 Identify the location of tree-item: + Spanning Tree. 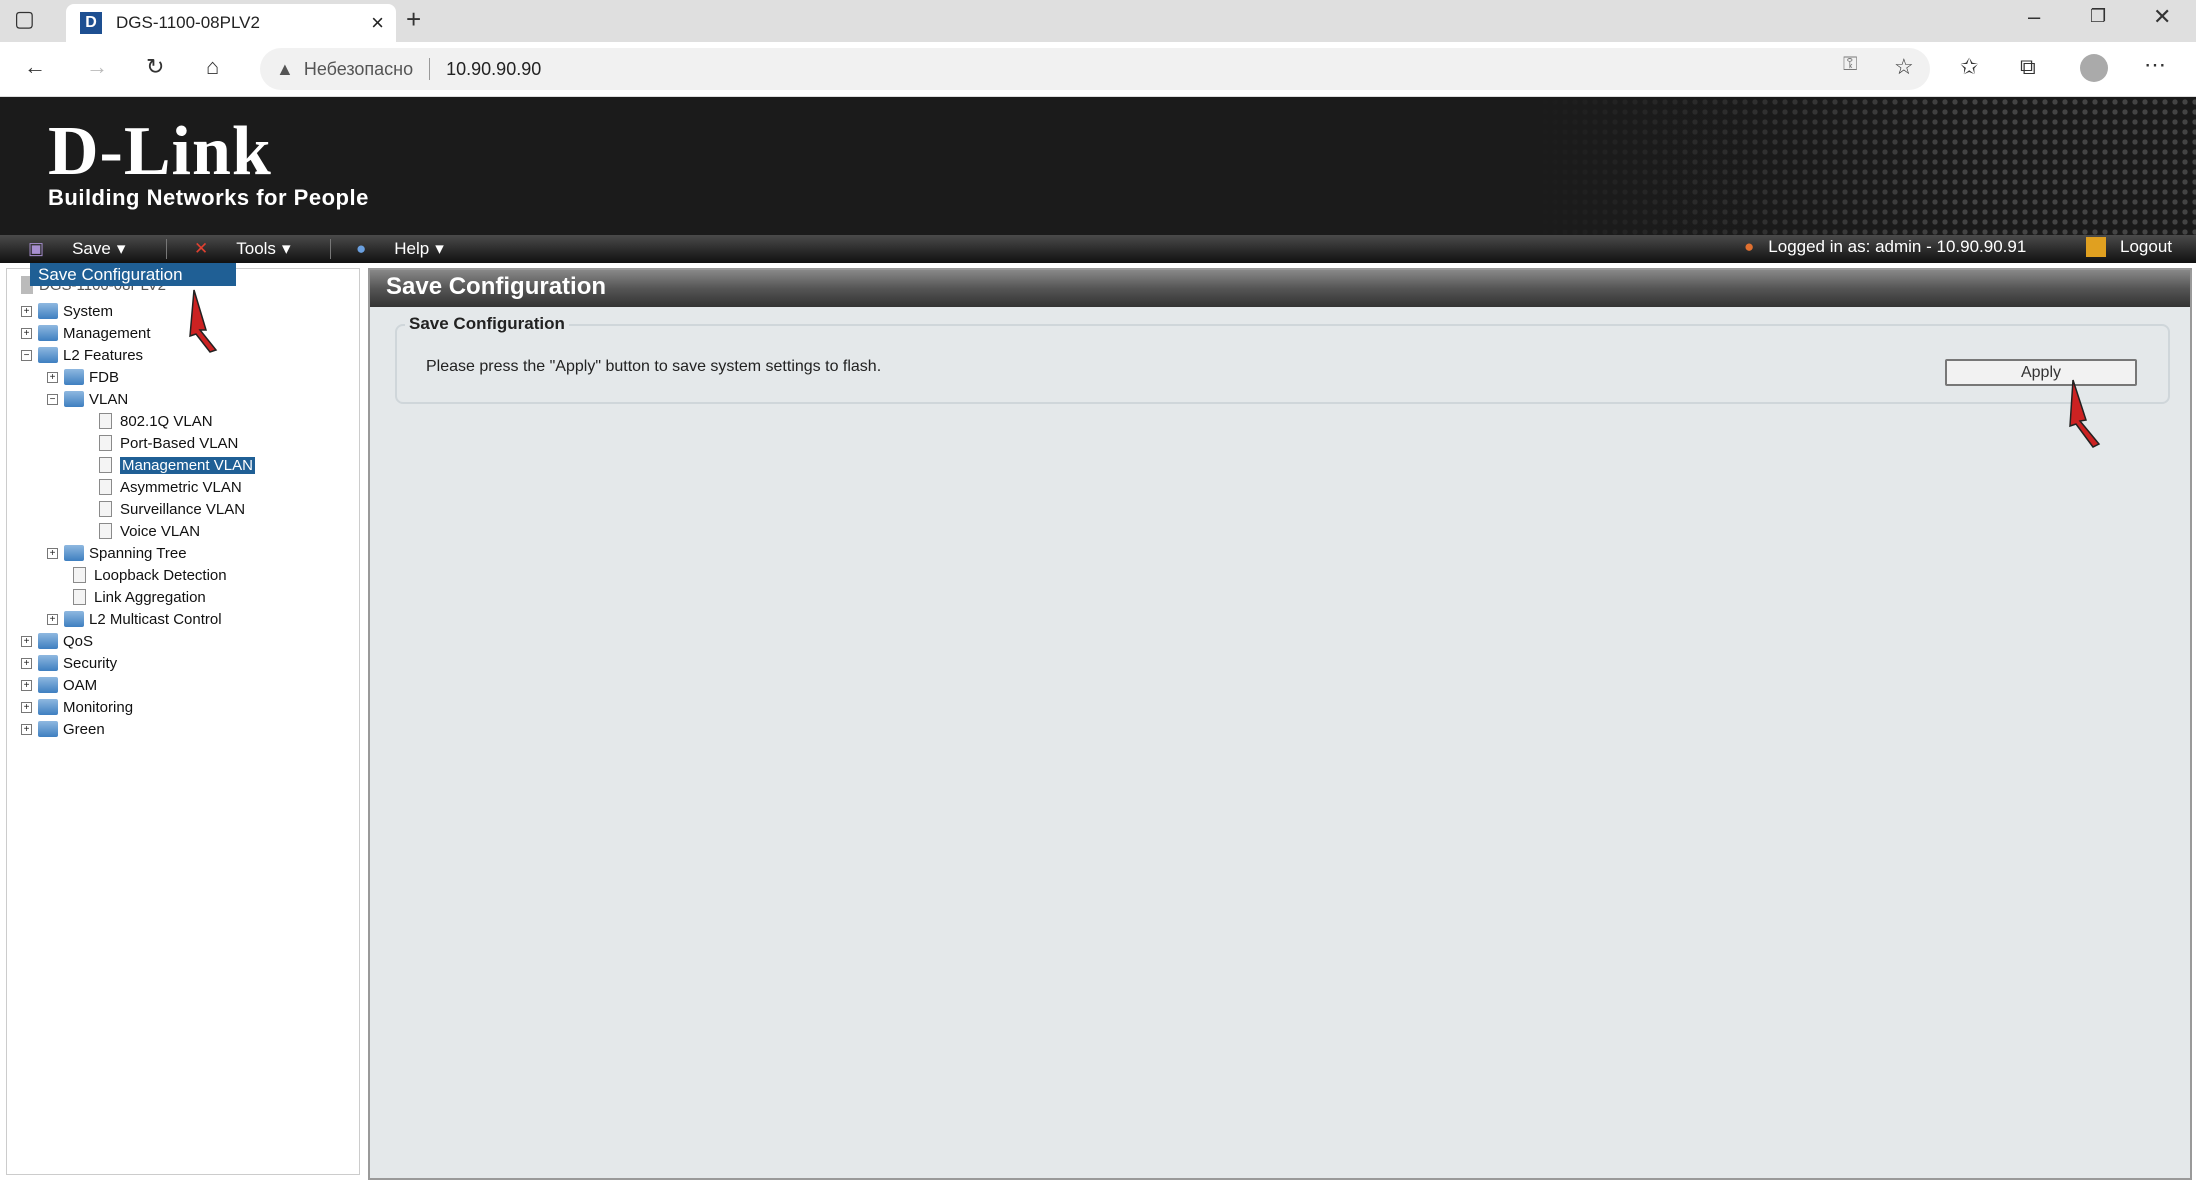
(117, 553).